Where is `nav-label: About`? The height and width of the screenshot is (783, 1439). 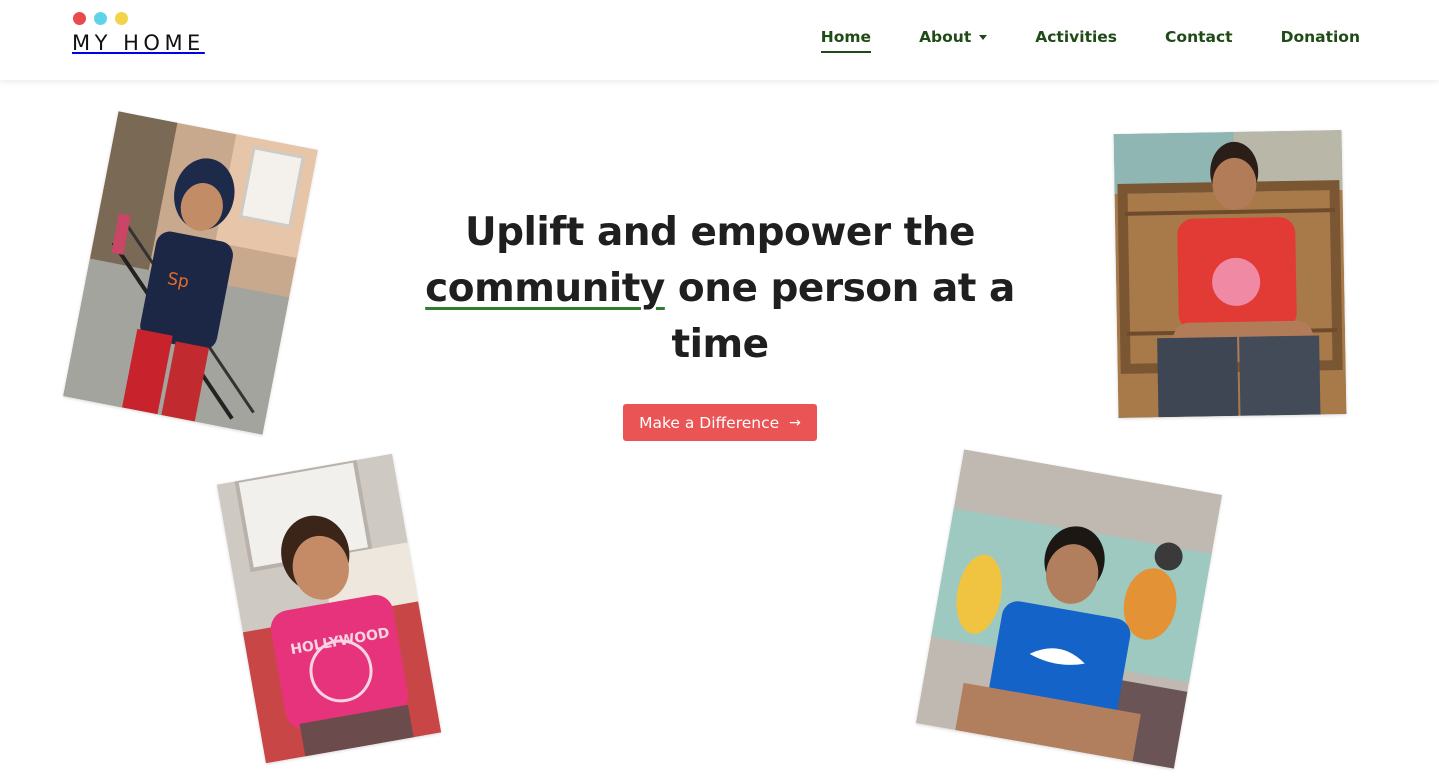
nav-label: About is located at coordinates (945, 37).